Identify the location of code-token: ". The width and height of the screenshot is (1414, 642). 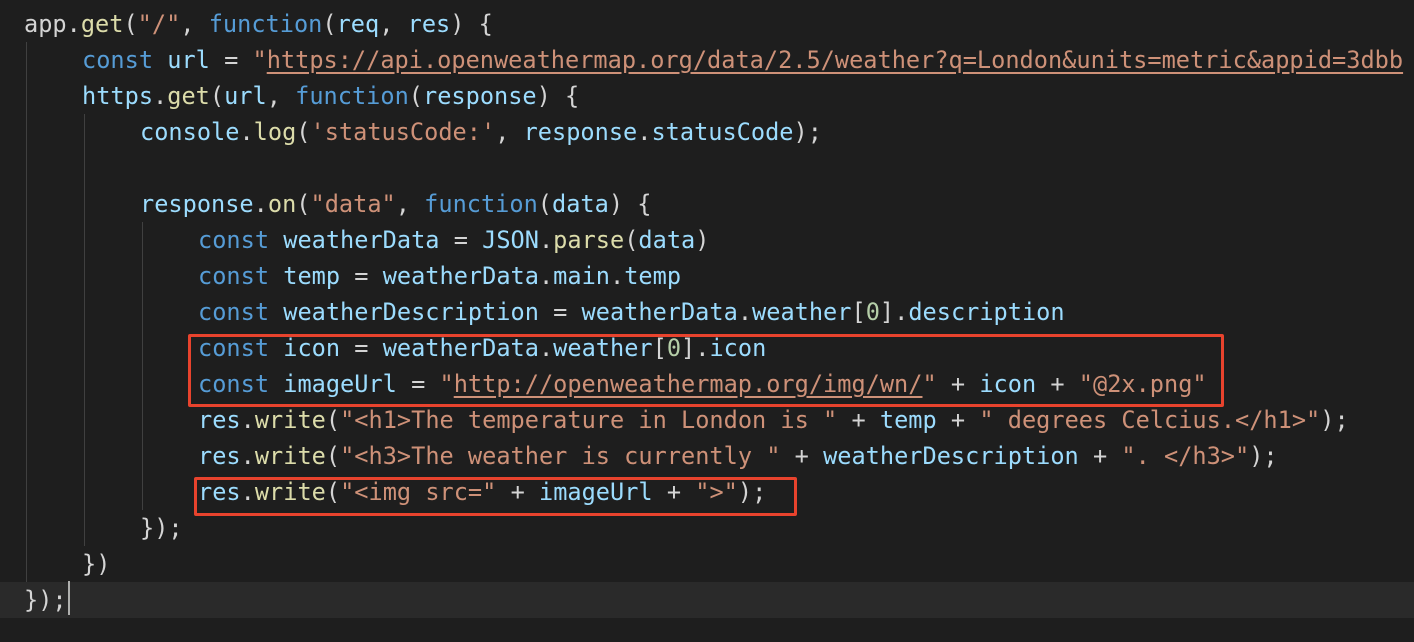
(259, 60).